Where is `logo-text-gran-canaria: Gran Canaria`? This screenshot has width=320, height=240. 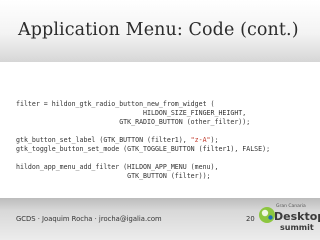
logo-text-gran-canaria: Gran Canaria is located at coordinates (291, 206).